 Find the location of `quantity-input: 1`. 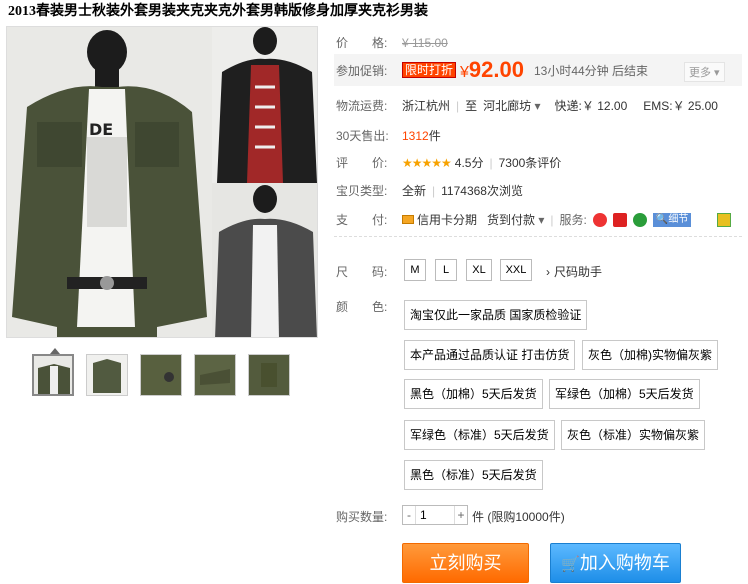

quantity-input: 1 is located at coordinates (435, 515).